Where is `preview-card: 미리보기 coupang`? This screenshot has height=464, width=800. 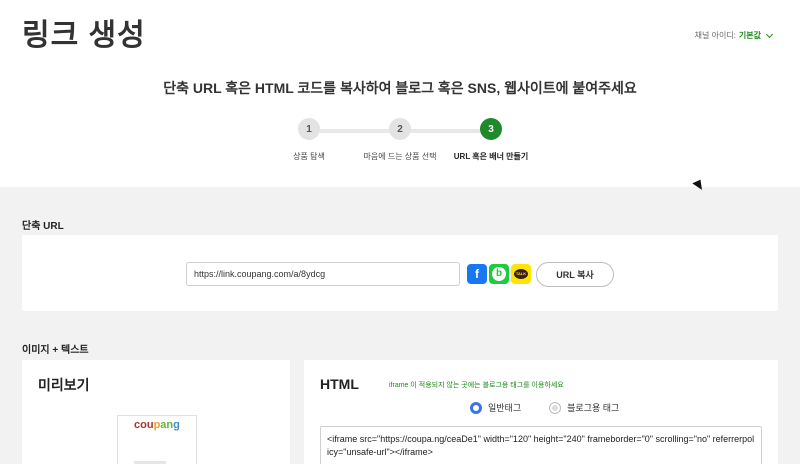 preview-card: 미리보기 coupang is located at coordinates (156, 412).